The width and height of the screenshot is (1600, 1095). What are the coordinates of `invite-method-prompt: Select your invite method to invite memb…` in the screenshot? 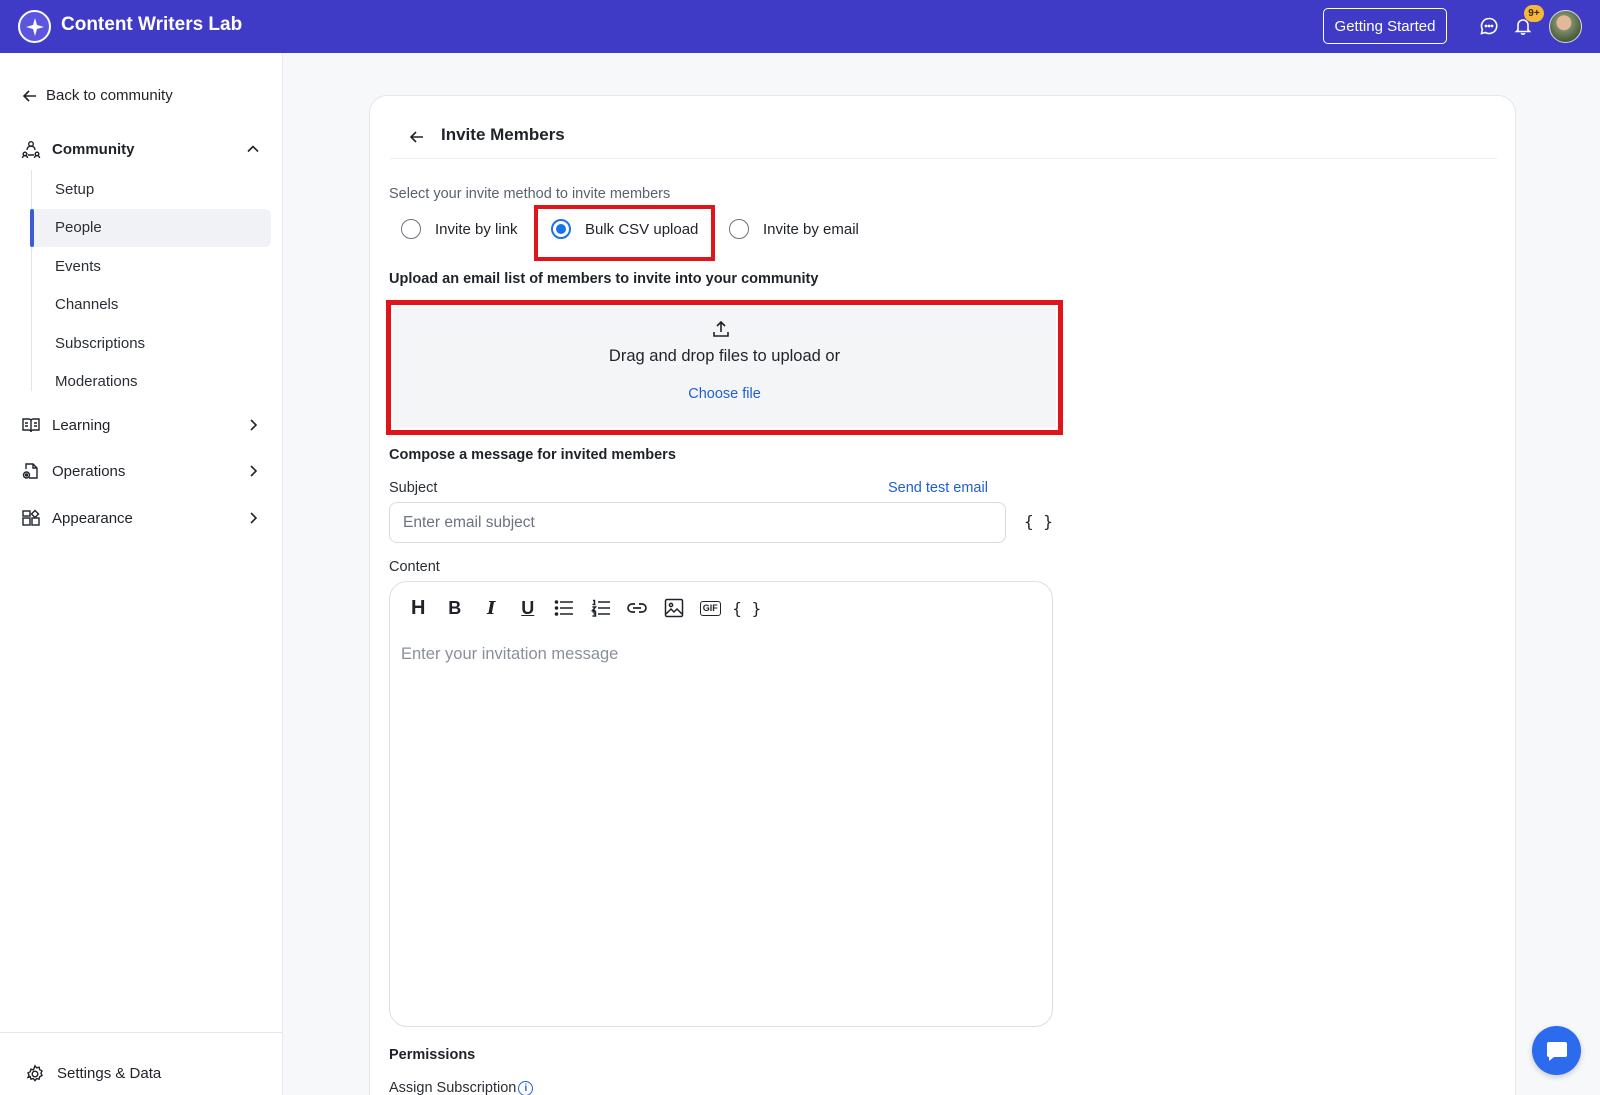 It's located at (530, 194).